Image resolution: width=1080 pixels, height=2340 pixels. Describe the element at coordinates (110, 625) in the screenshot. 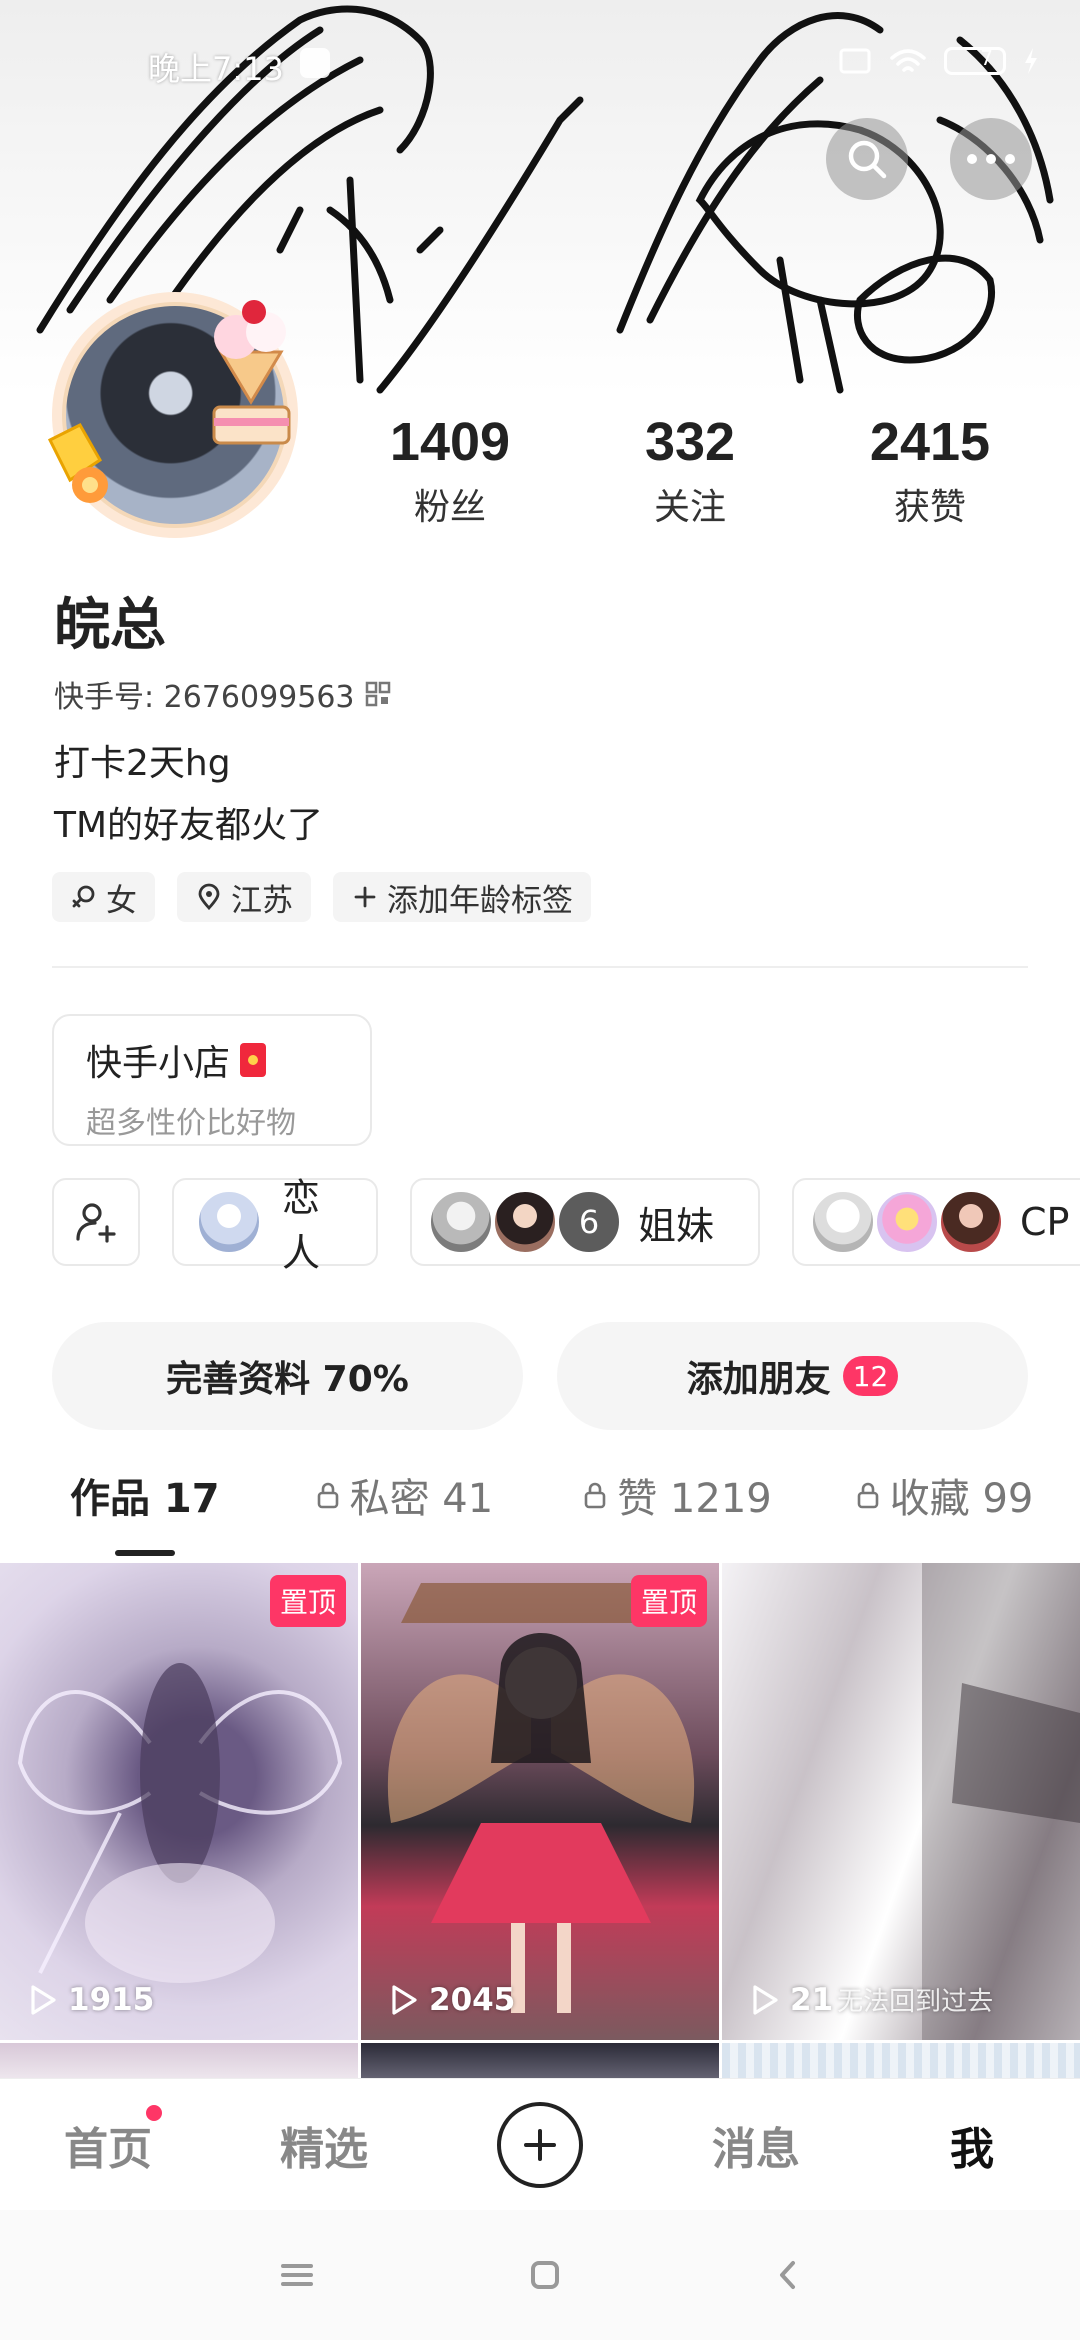

I see `profile-name: 皖总` at that location.